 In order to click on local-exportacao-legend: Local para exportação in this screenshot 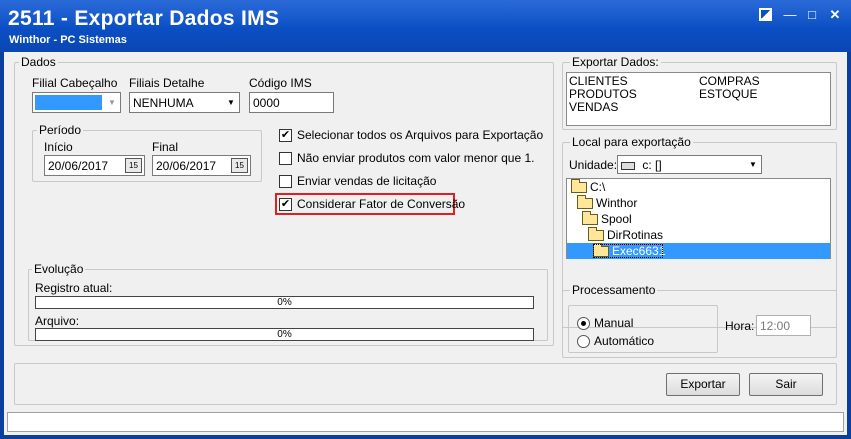, I will do `click(631, 142)`.